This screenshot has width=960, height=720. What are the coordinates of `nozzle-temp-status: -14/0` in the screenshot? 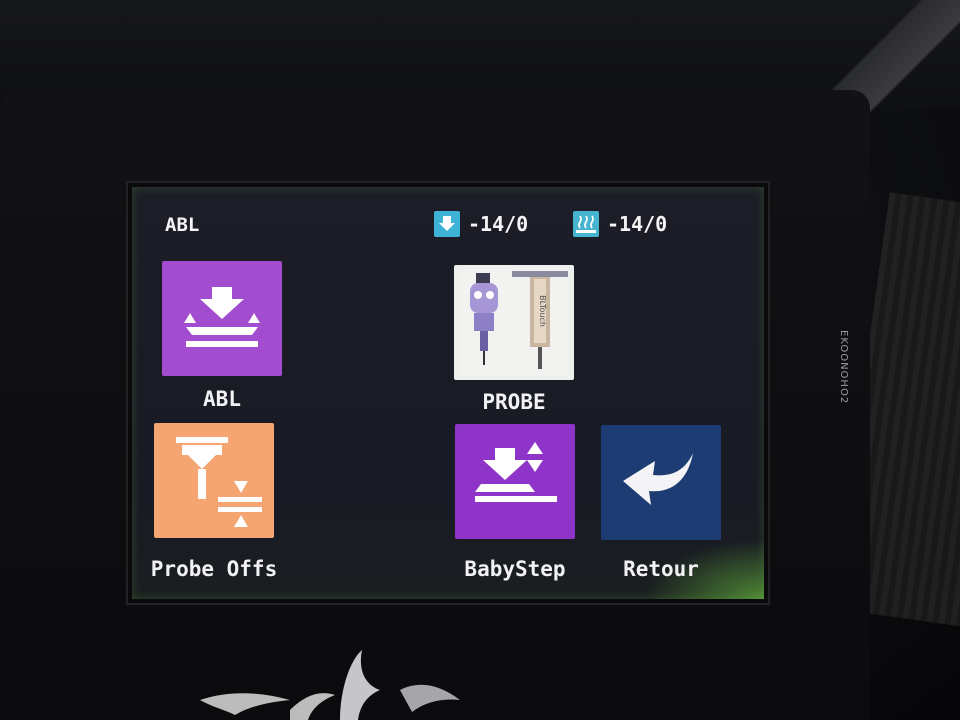 It's located at (481, 224).